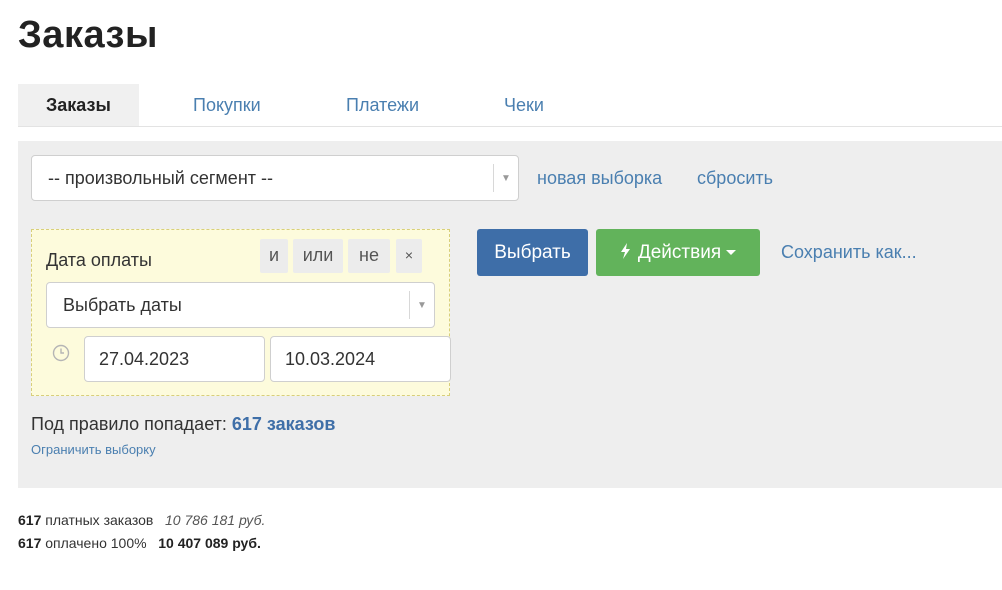  Describe the element at coordinates (215, 520) in the screenshot. I see `summary-amount: 10 786 181 руб.` at that location.